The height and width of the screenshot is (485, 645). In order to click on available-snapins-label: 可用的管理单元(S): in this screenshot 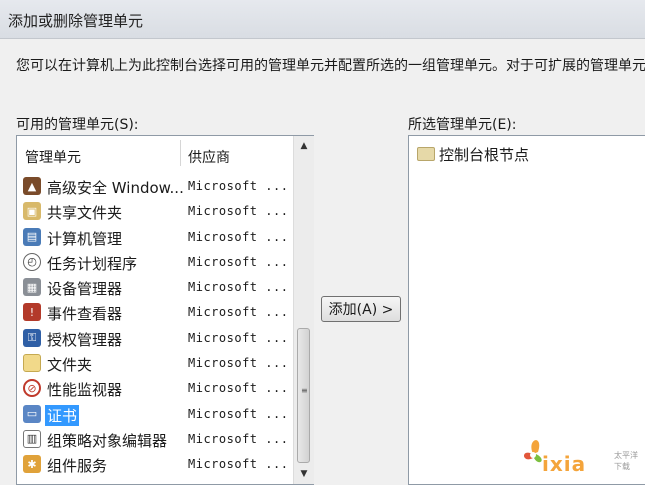, I will do `click(77, 125)`.